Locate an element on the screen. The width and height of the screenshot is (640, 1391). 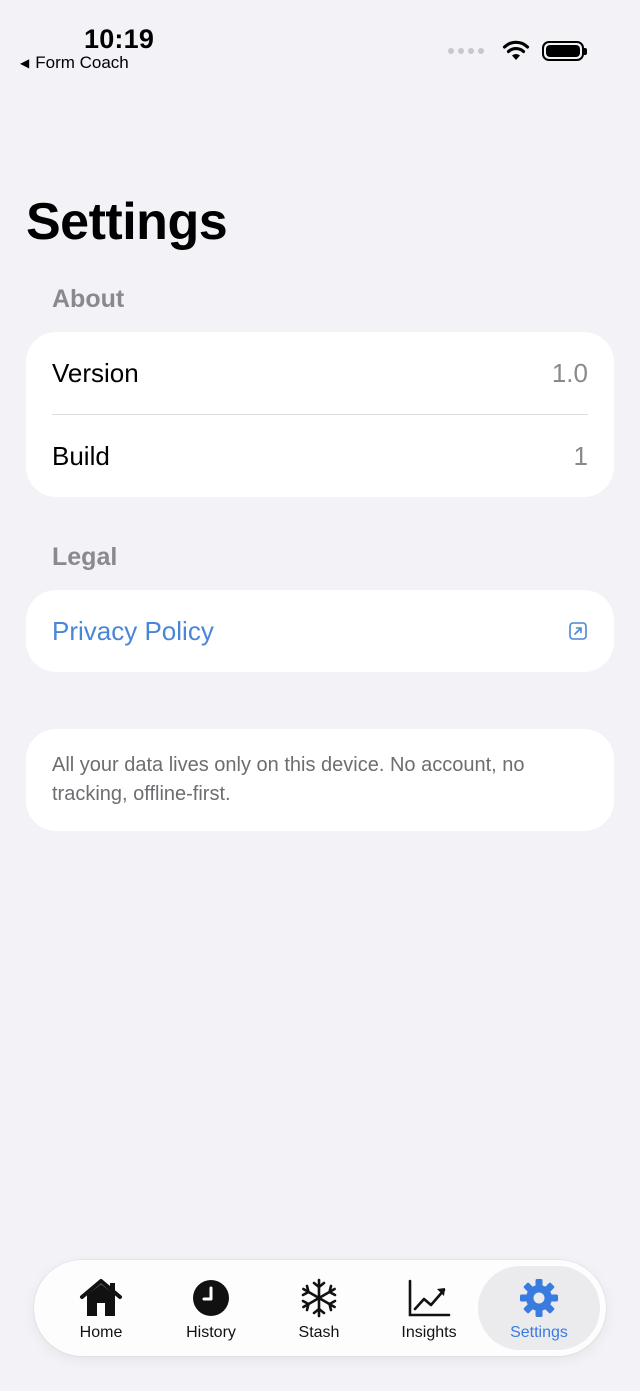
tab-home: Home is located at coordinates (101, 1308).